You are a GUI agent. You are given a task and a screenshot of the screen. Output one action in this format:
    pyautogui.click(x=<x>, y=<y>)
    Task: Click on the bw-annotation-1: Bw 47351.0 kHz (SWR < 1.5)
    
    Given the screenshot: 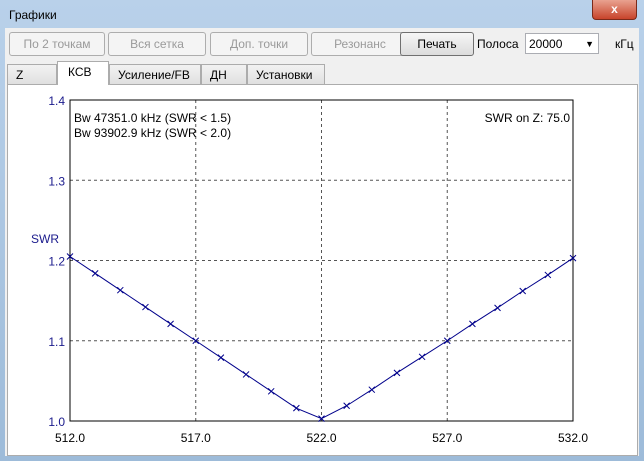 What is the action you would take?
    pyautogui.click(x=152, y=118)
    